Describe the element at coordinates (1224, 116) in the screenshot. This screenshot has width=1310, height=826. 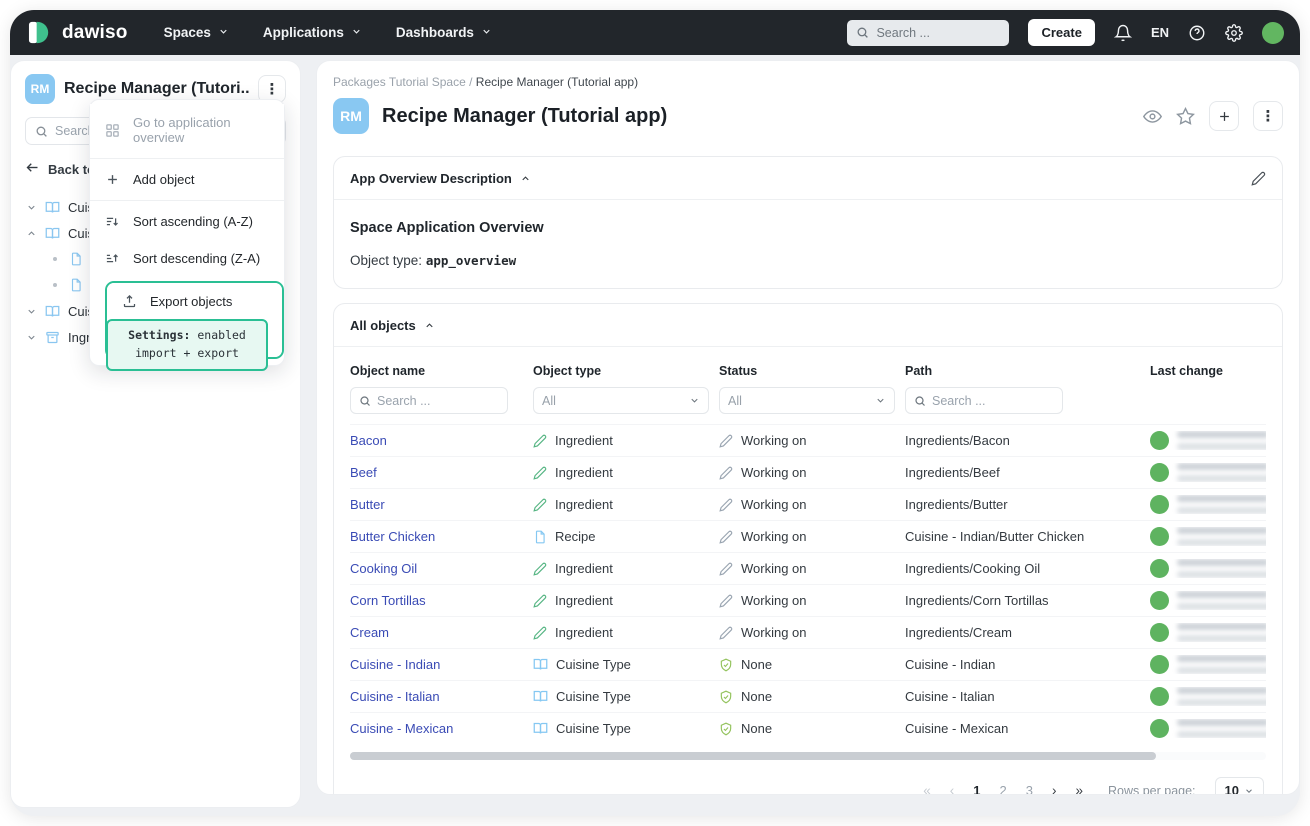
I see `add-button` at that location.